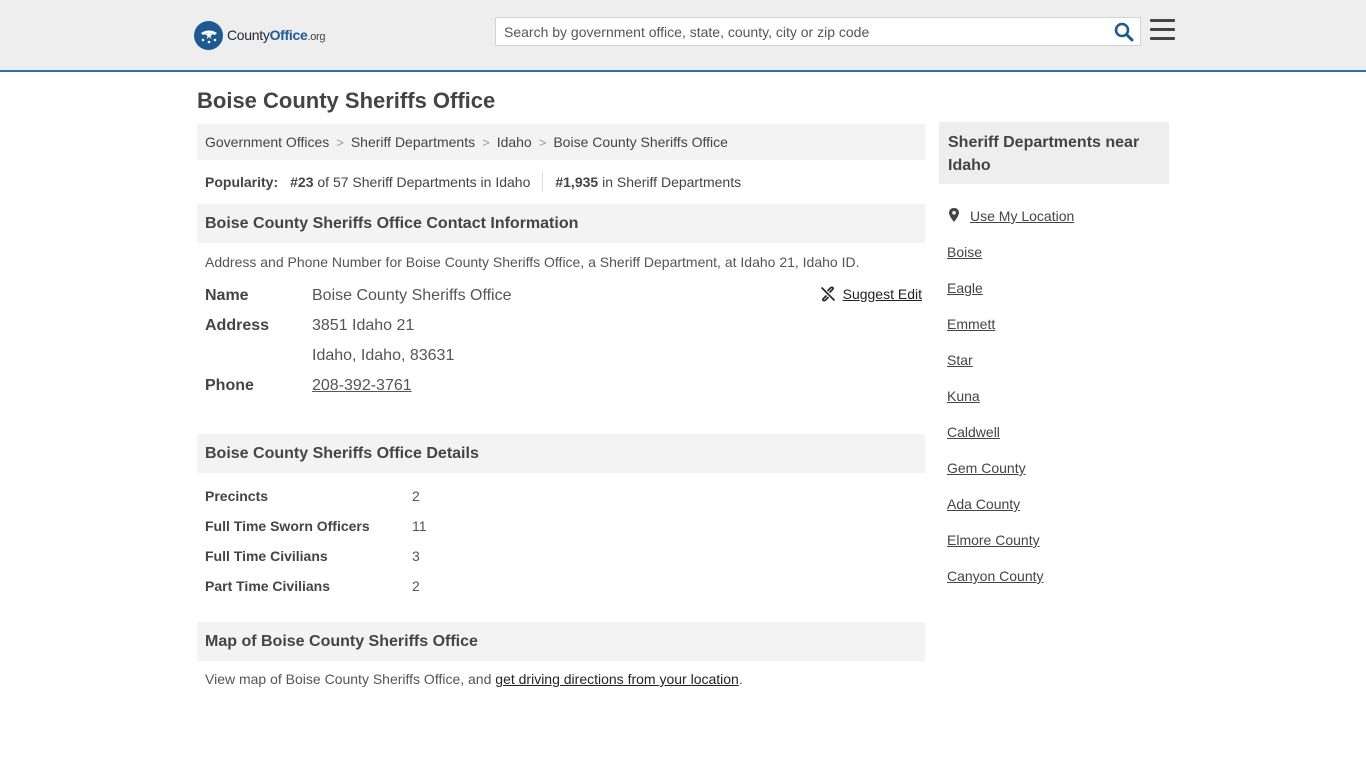 The height and width of the screenshot is (768, 1366). What do you see at coordinates (413, 142) in the screenshot?
I see `breadcrumb-sheriff-departments: Sheriff Departments` at bounding box center [413, 142].